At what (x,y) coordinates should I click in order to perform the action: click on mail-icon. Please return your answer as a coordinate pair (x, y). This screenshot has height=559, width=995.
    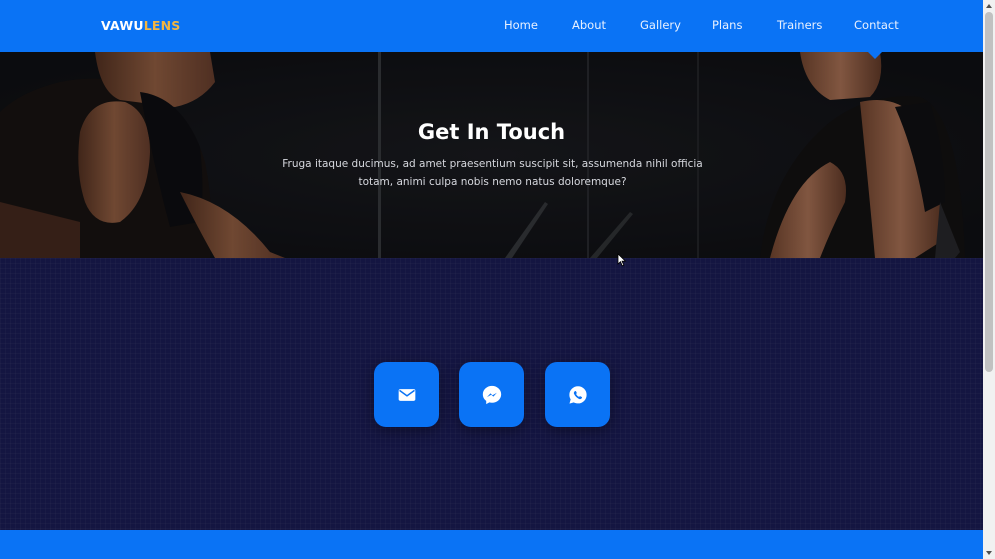
    Looking at the image, I should click on (406, 394).